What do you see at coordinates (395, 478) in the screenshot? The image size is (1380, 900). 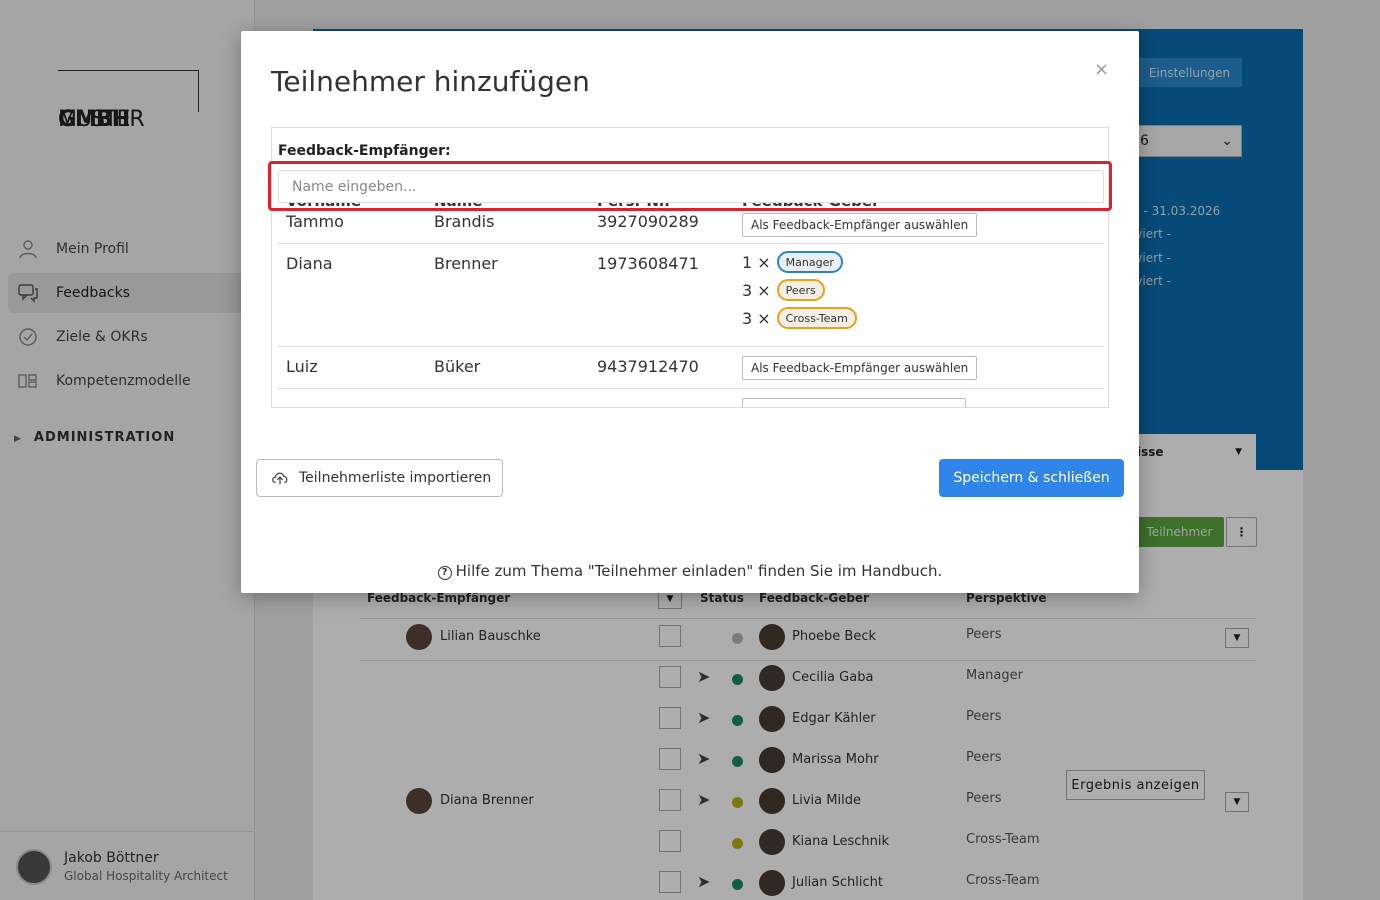 I see `import-button-label: Teilnehmerliste importieren` at bounding box center [395, 478].